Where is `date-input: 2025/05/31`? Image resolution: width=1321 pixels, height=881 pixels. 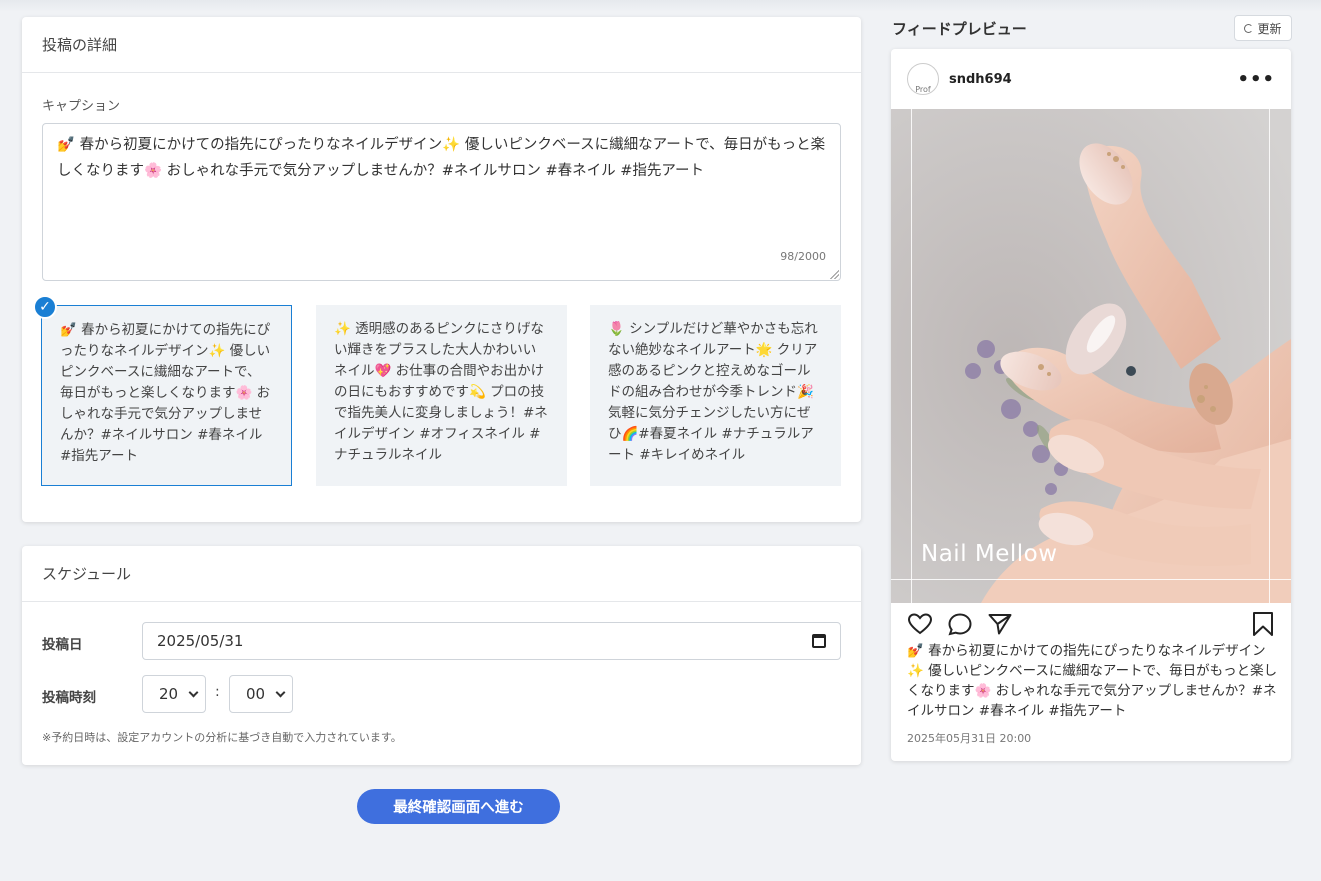
date-input: 2025/05/31 is located at coordinates (491, 641).